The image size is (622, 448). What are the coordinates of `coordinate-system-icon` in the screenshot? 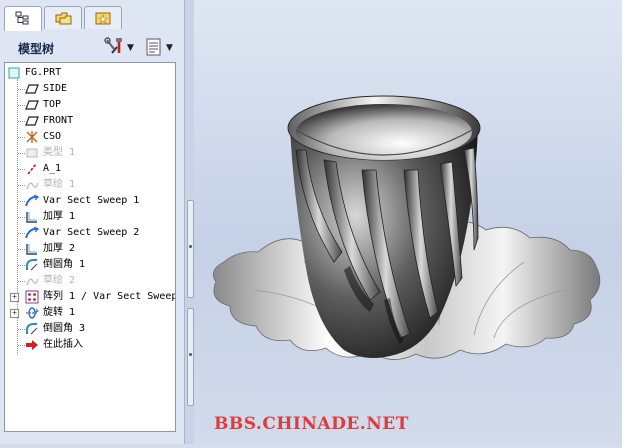 It's located at (32, 137).